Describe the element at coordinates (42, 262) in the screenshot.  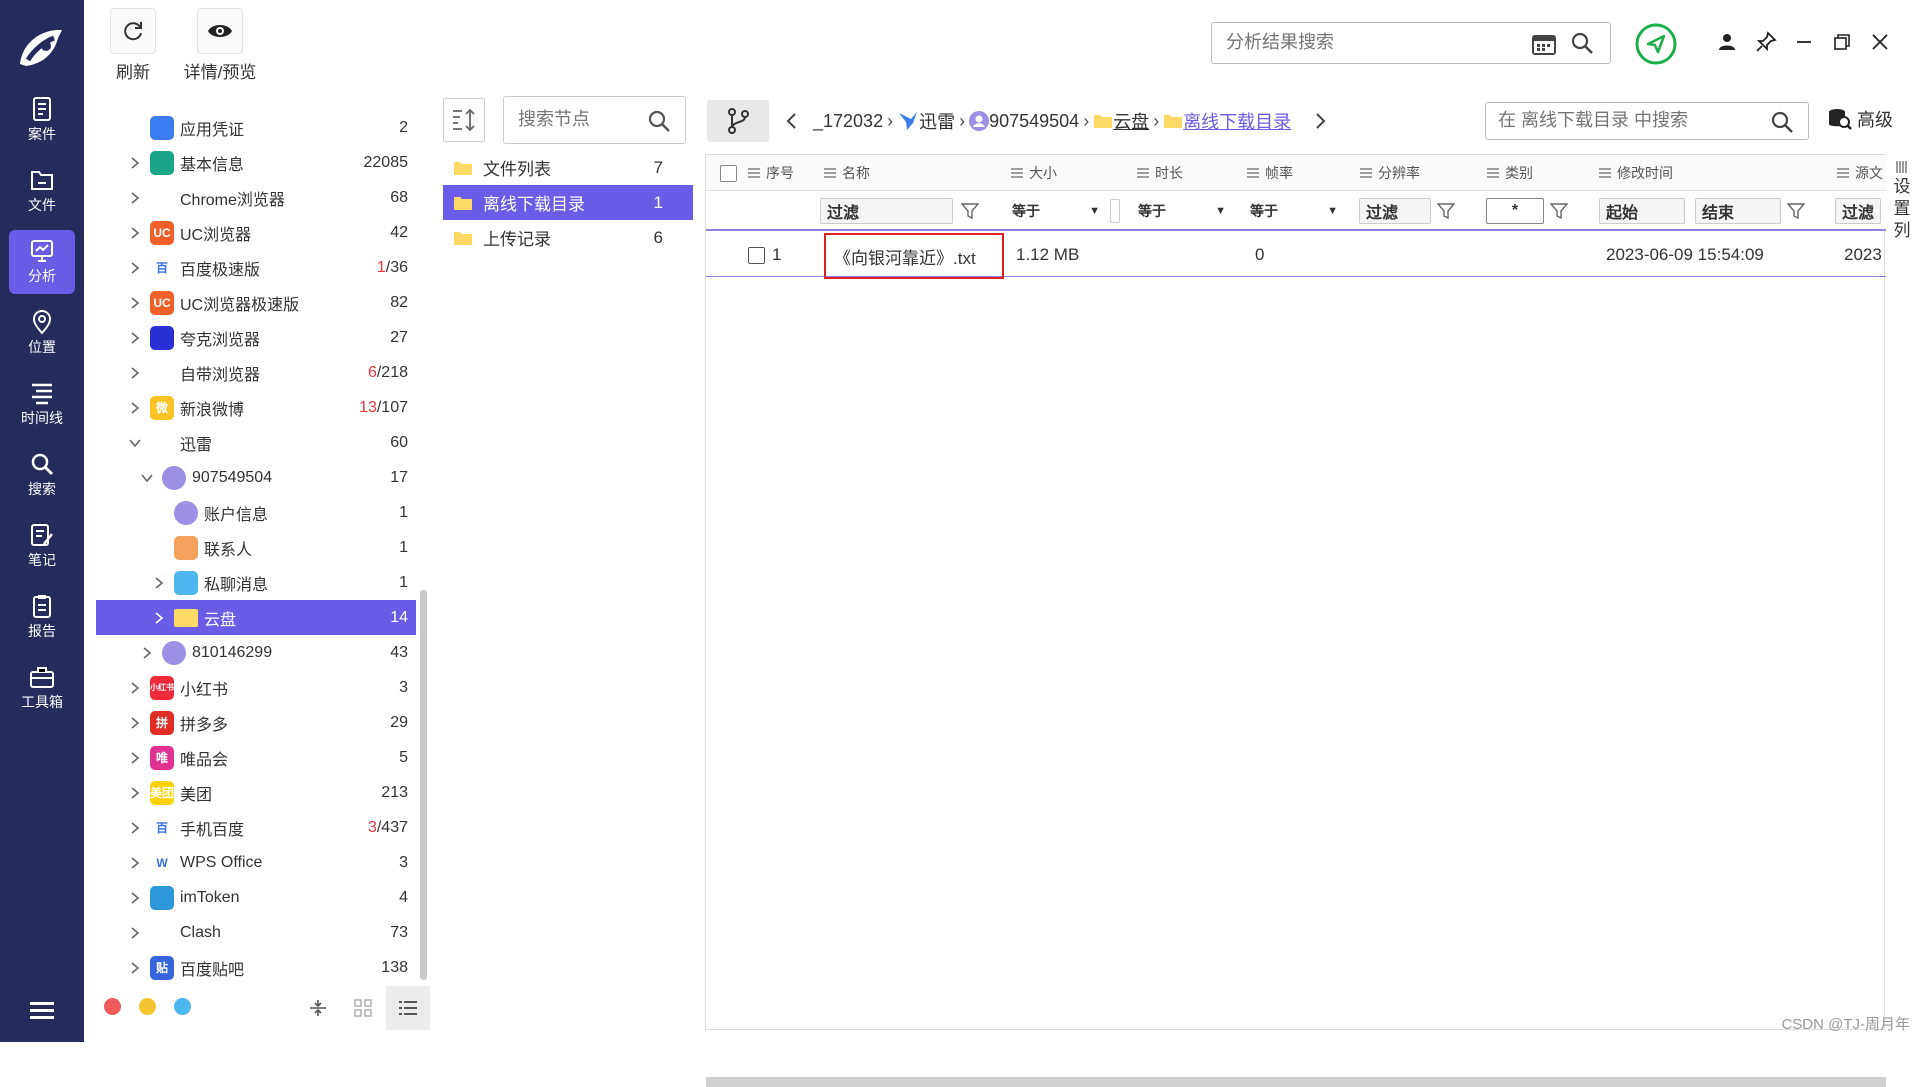
I see `nav-item-analysis: 分析` at that location.